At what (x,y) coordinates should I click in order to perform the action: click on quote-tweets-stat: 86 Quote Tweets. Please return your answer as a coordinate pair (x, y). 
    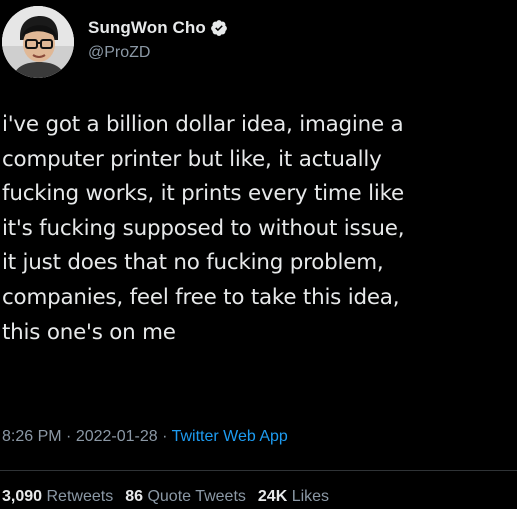
    Looking at the image, I should click on (185, 496).